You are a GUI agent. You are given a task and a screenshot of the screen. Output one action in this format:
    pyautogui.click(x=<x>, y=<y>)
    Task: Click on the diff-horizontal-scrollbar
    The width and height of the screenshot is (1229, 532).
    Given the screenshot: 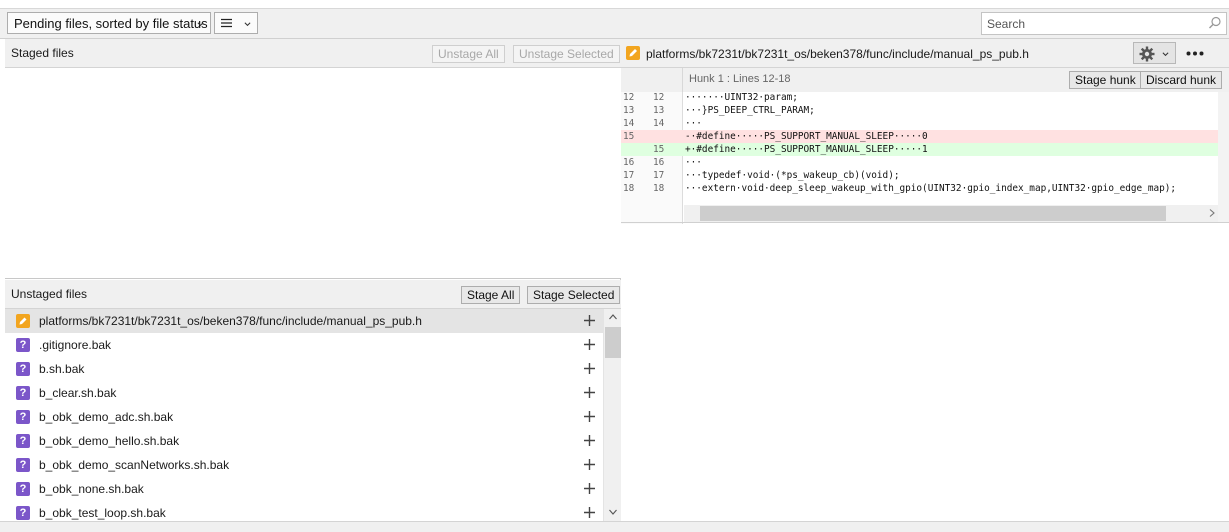 What is the action you would take?
    pyautogui.click(x=951, y=213)
    